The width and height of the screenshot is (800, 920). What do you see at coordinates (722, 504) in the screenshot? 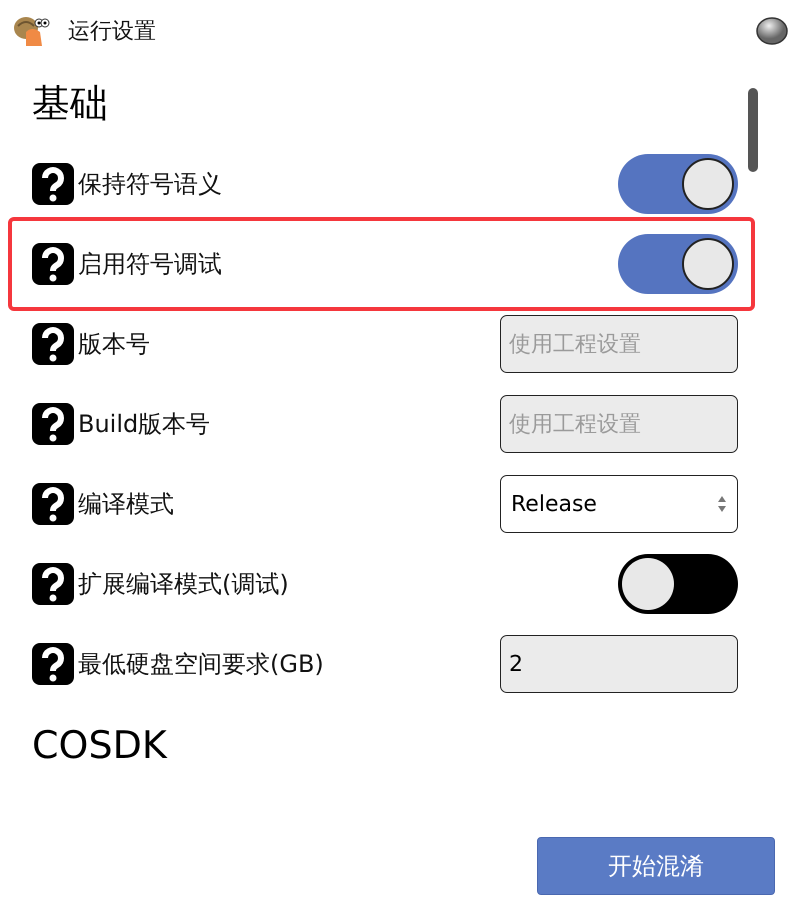
I see `up-down-arrows-icon` at bounding box center [722, 504].